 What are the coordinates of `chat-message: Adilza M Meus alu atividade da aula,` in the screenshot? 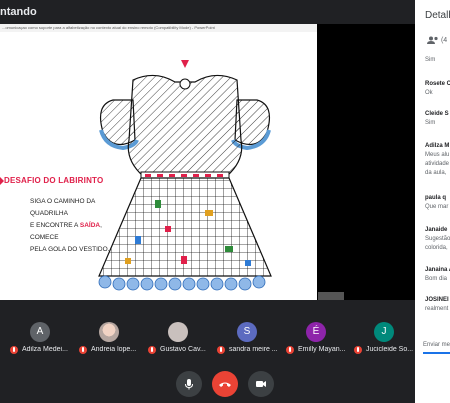 It's located at (437, 159).